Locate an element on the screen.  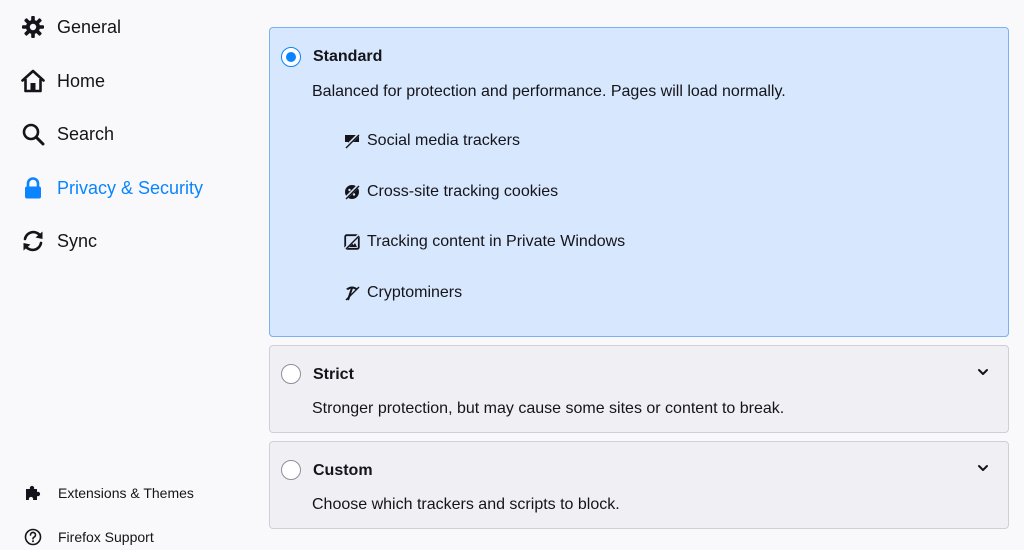
sidebar-item-search: Search is located at coordinates (67, 134).